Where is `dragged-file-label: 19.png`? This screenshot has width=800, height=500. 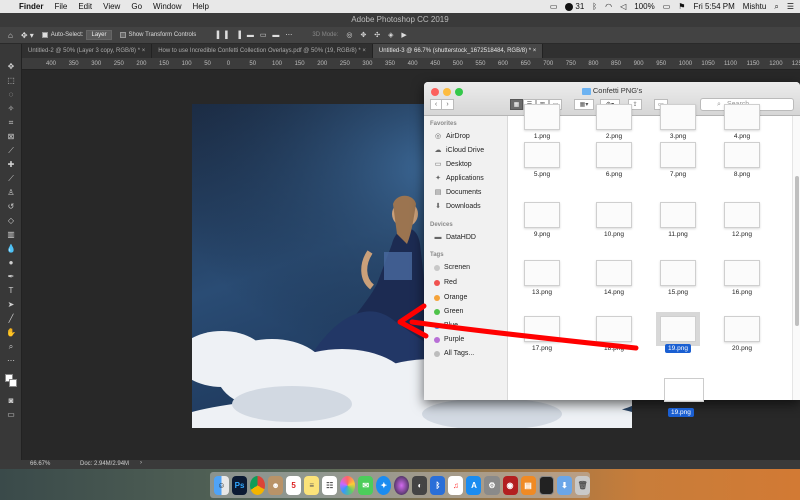
dragged-file-label: 19.png is located at coordinates (681, 412).